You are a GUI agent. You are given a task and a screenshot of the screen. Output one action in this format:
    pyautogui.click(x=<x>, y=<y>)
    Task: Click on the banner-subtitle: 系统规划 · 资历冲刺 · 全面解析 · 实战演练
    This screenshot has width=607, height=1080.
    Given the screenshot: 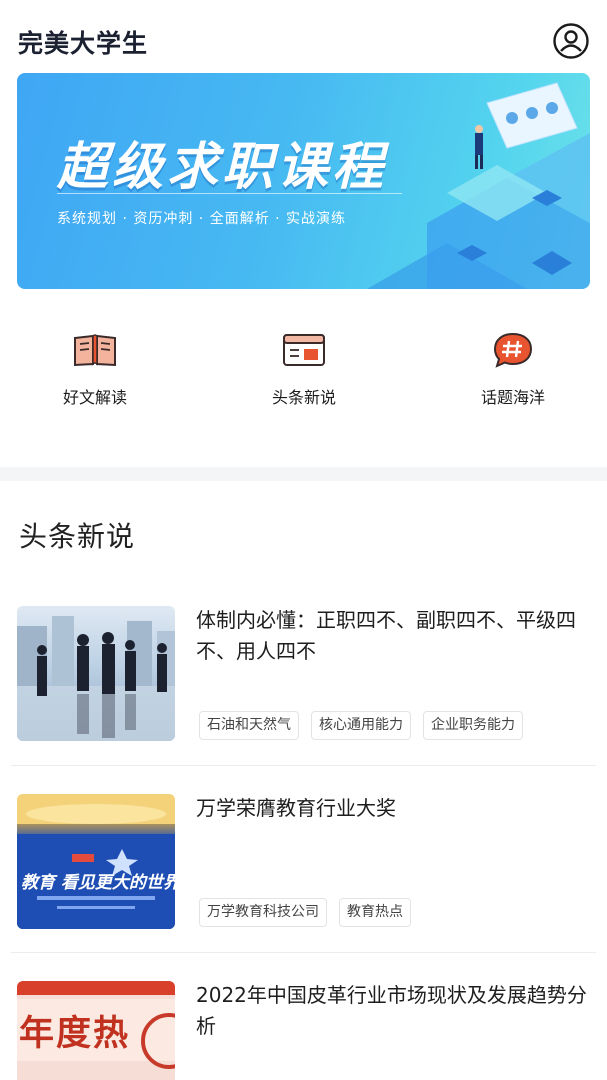 What is the action you would take?
    pyautogui.click(x=202, y=219)
    